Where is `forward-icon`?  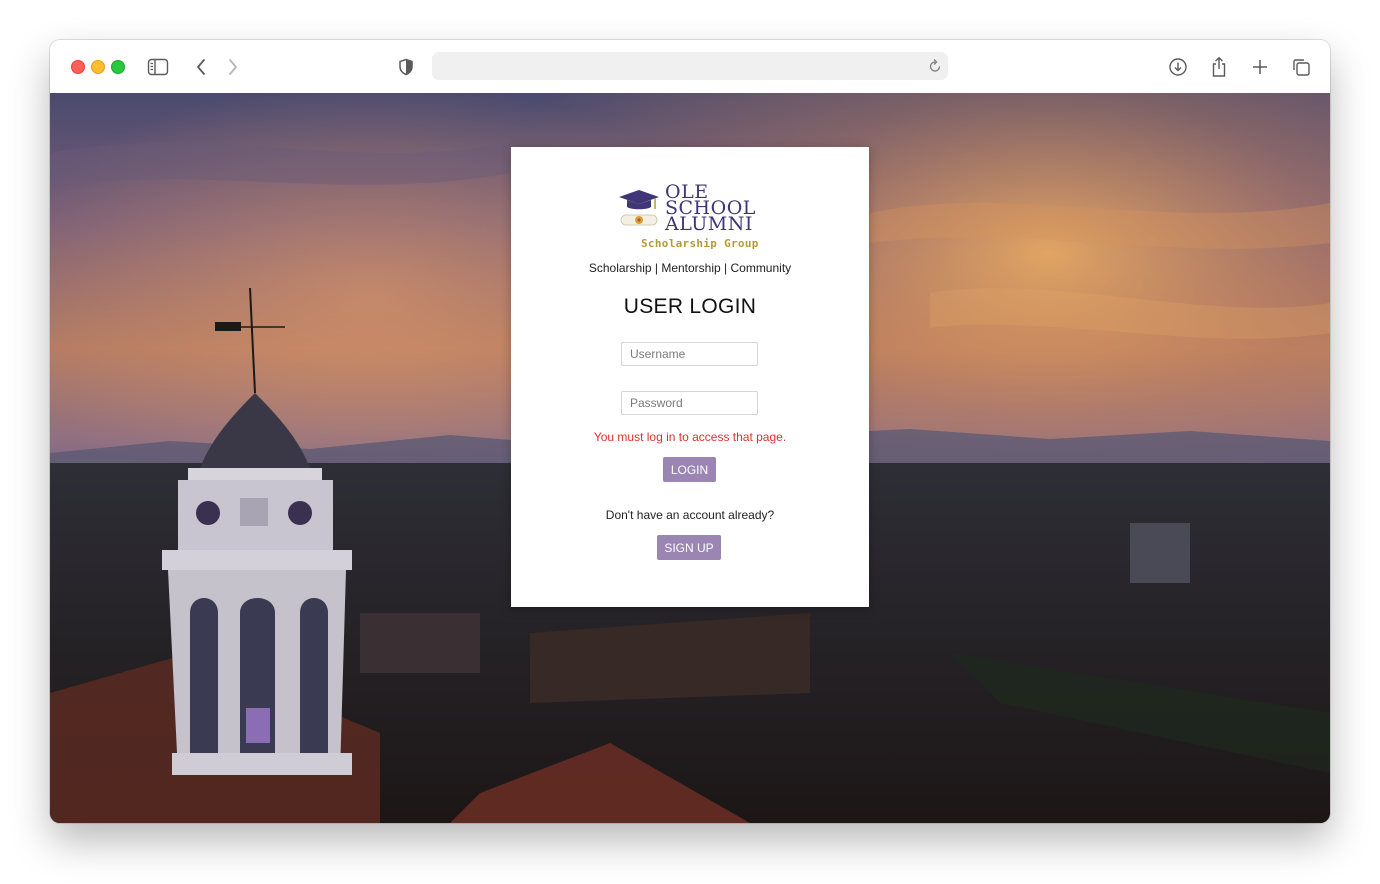 forward-icon is located at coordinates (233, 67).